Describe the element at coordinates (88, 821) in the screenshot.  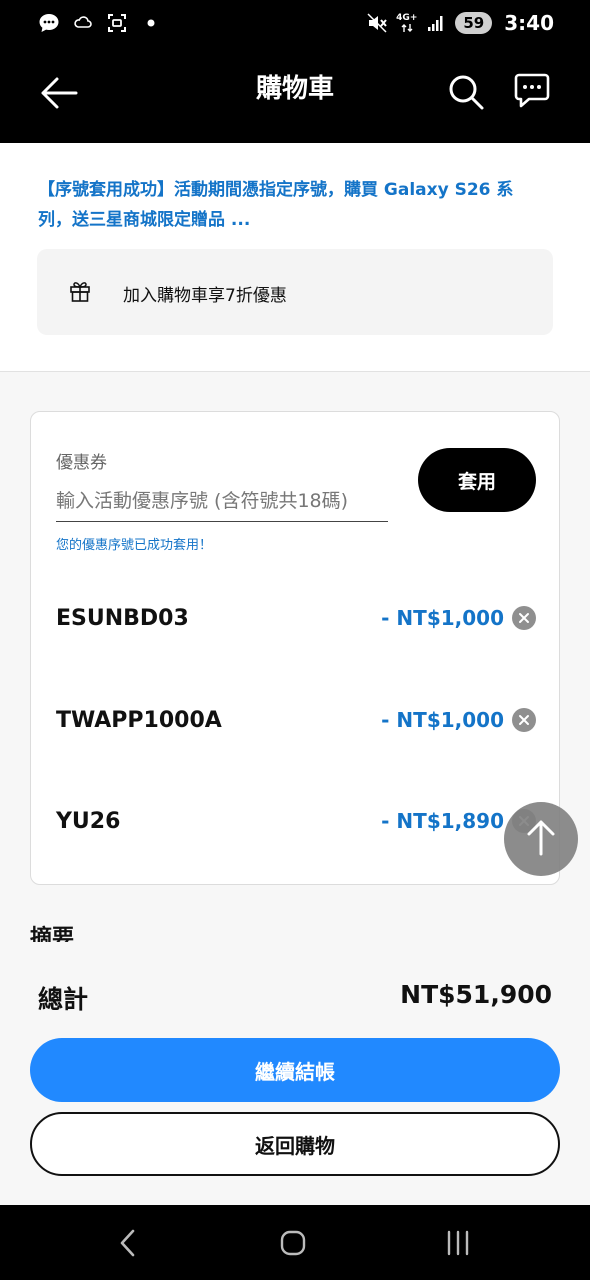
I see `coupon-code: YU26` at that location.